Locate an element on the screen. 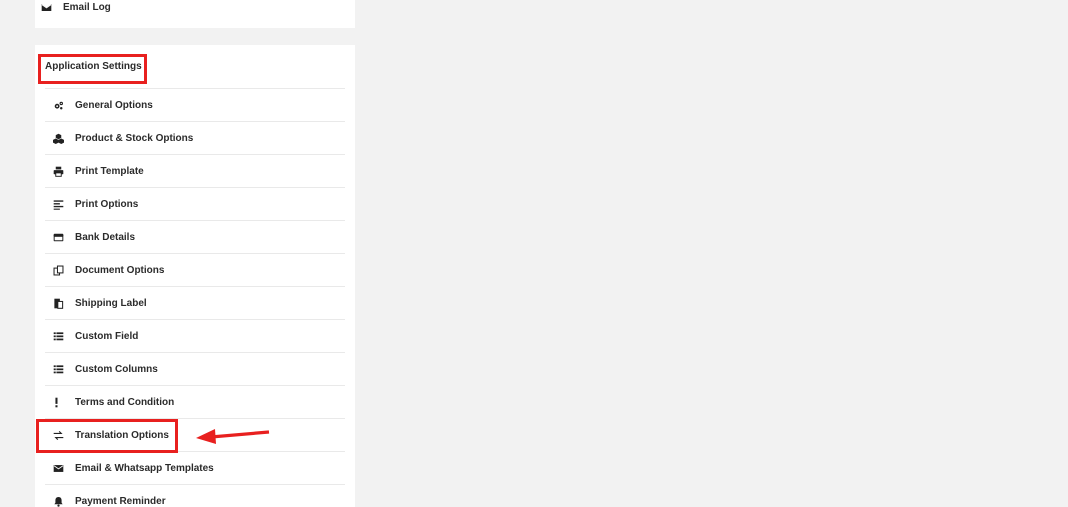 This screenshot has height=507, width=1068. sidebar-item-label: General Options is located at coordinates (114, 105).